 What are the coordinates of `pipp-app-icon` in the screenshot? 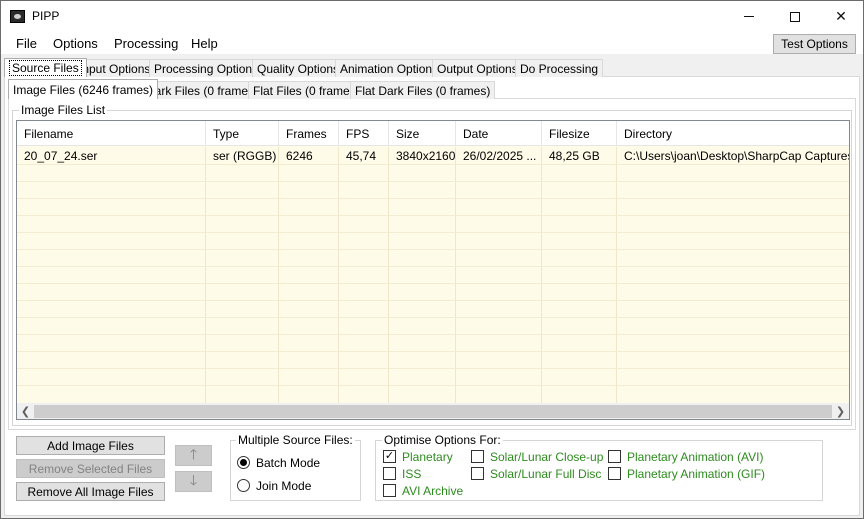 It's located at (17, 16).